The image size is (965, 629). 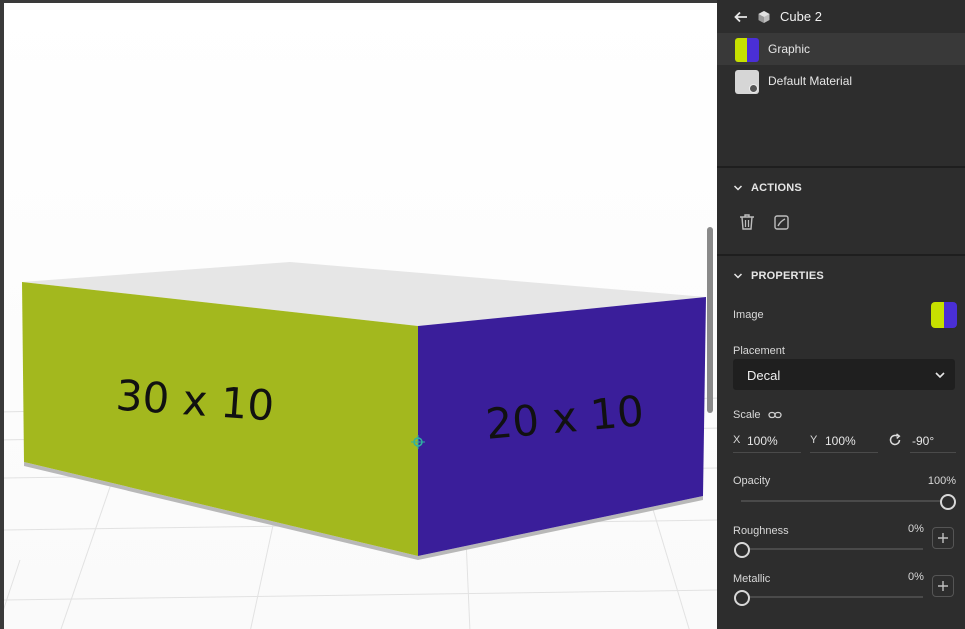 I want to click on roughness-slider-knob, so click(x=742, y=550).